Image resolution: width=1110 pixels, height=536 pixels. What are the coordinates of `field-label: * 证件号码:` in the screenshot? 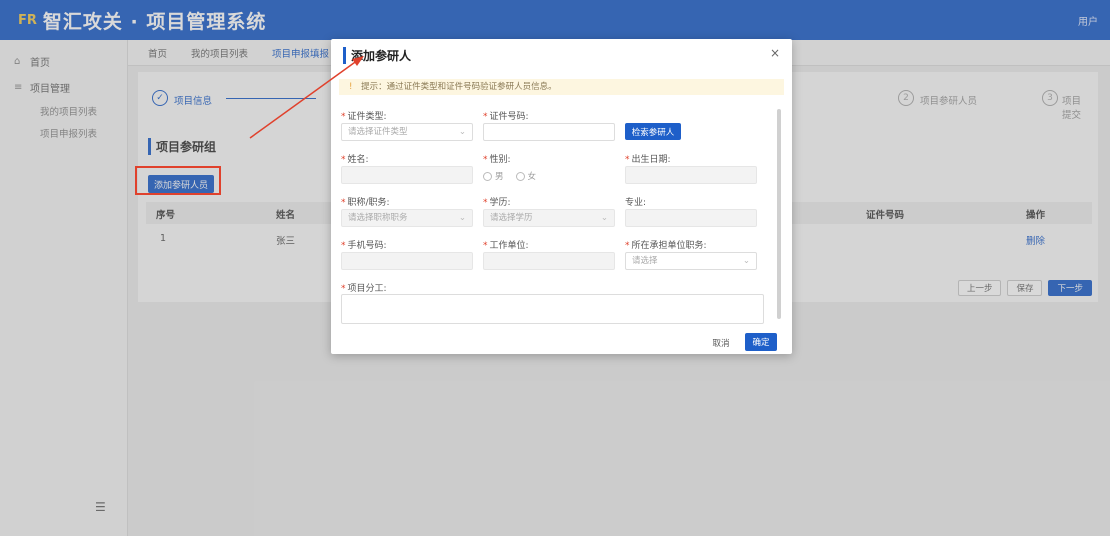 It's located at (506, 117).